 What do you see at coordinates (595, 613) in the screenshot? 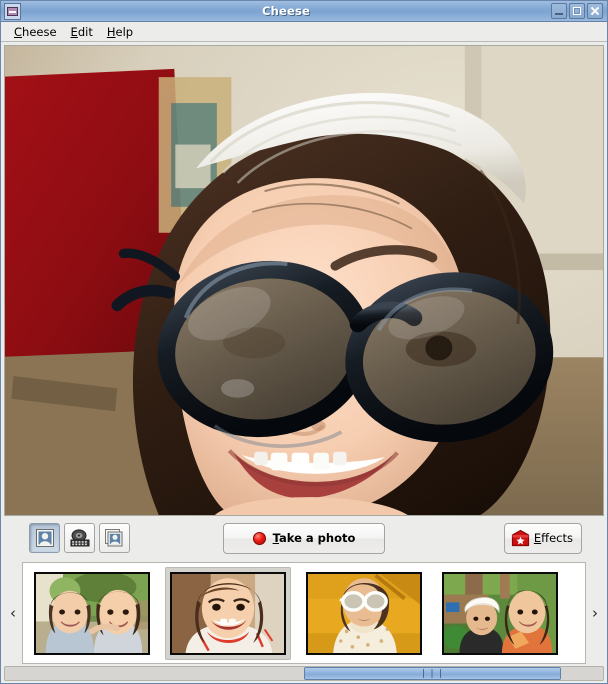
I see `thumbnail-next-arrow: ›` at bounding box center [595, 613].